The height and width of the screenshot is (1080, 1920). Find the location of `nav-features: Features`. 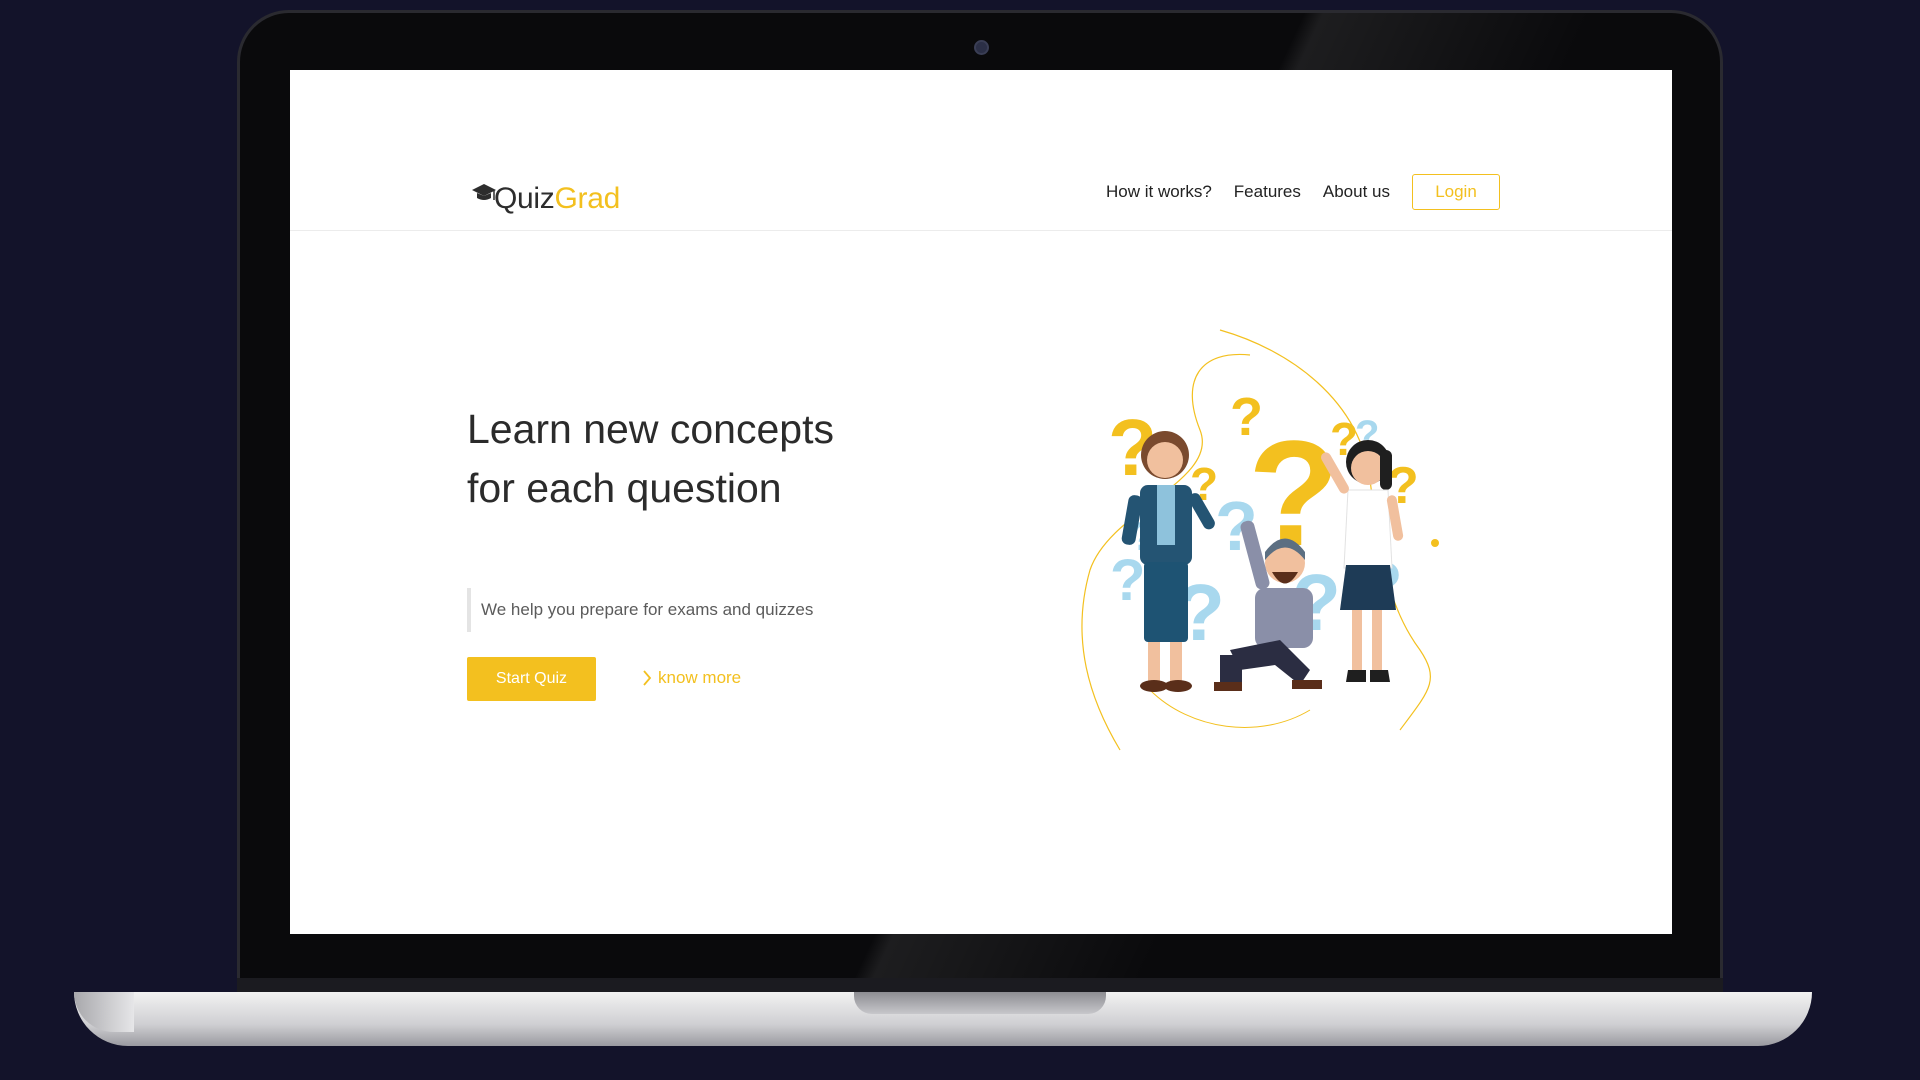

nav-features: Features is located at coordinates (1267, 192).